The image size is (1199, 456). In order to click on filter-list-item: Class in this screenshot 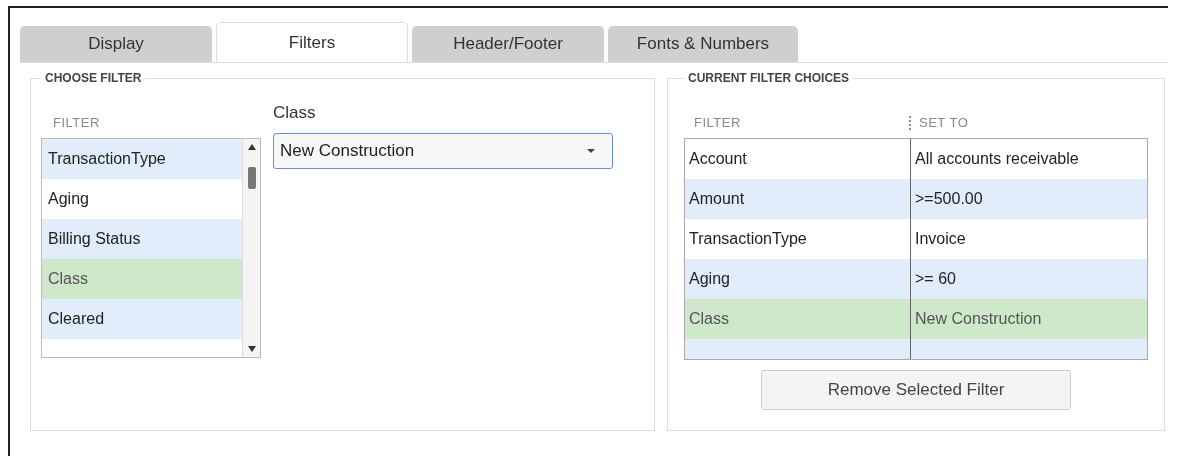, I will do `click(142, 279)`.